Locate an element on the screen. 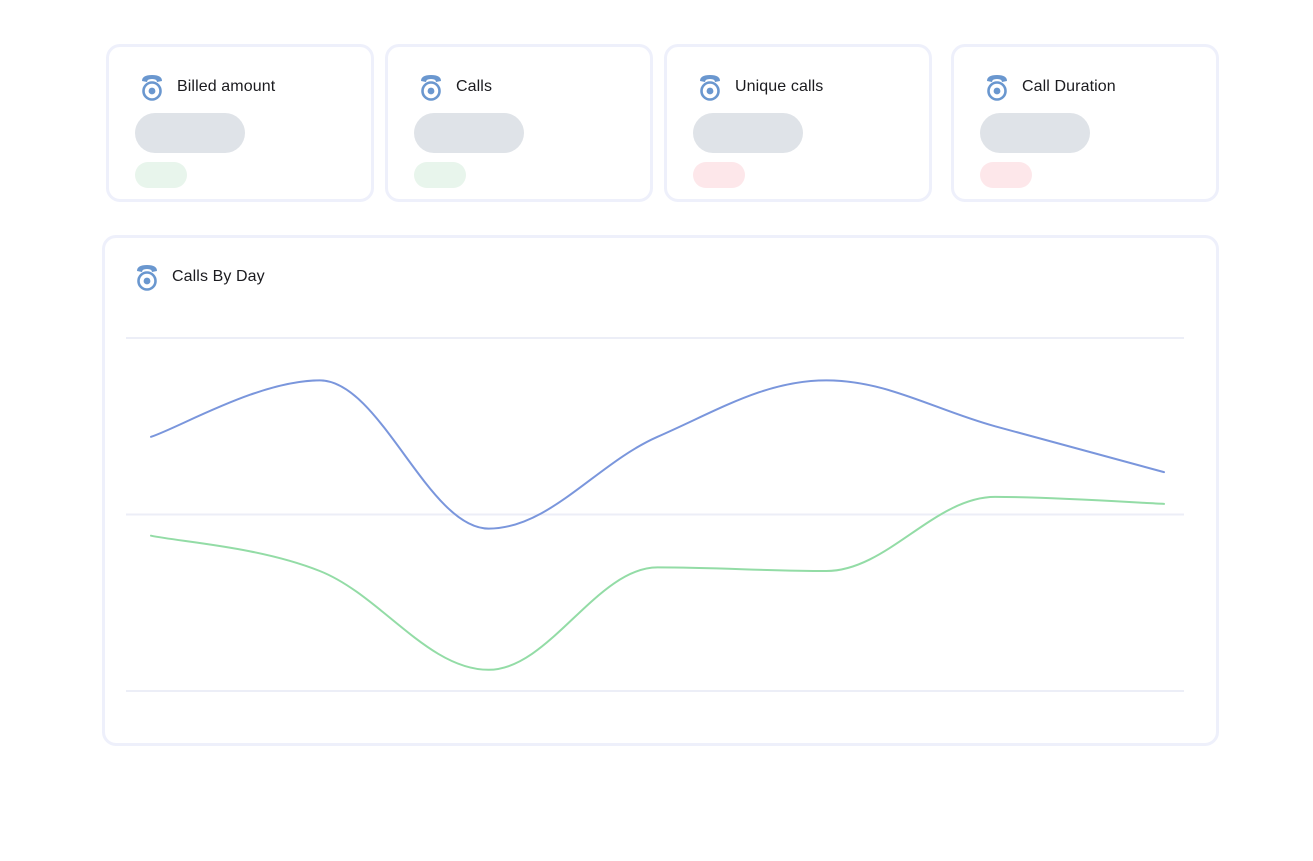 This screenshot has width=1313, height=861. stat-card-header: Calls is located at coordinates (455, 87).